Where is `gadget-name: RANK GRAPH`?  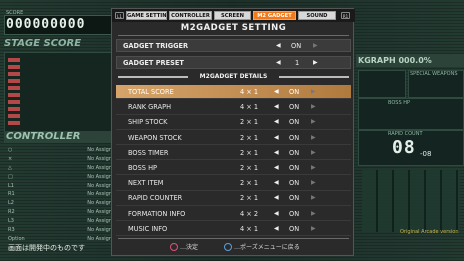
gadget-name: RANK GRAPH is located at coordinates (150, 107).